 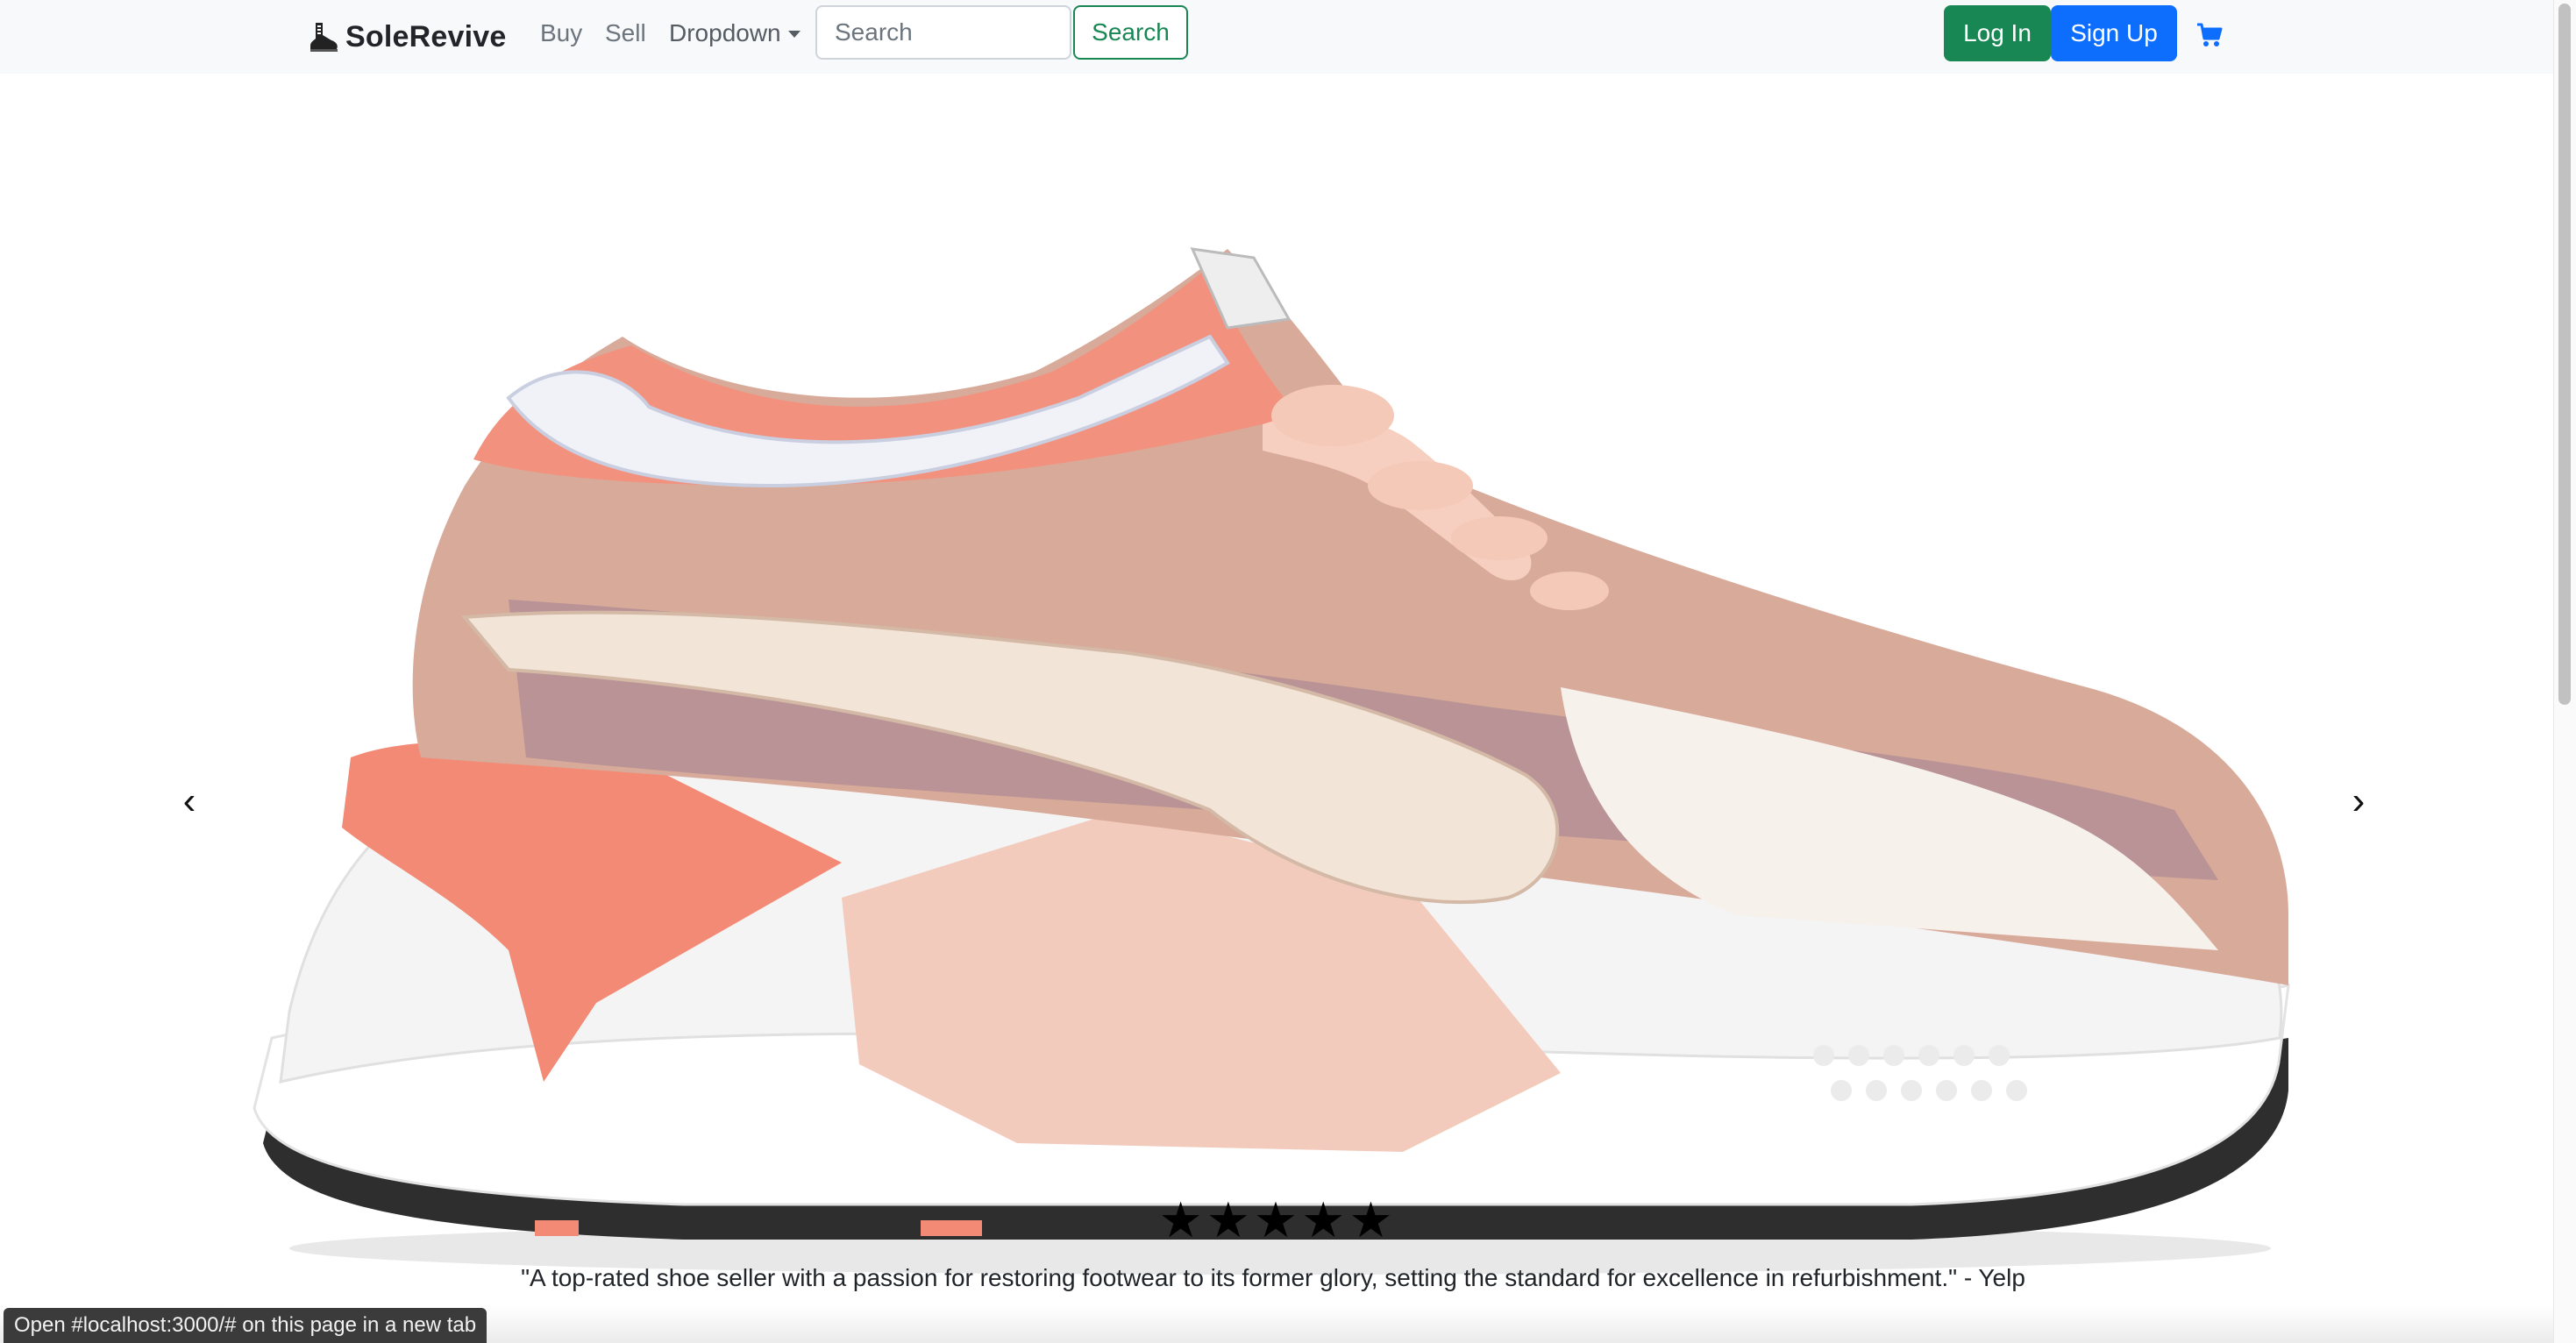 What do you see at coordinates (2114, 33) in the screenshot?
I see `signup-button: Sign Up` at bounding box center [2114, 33].